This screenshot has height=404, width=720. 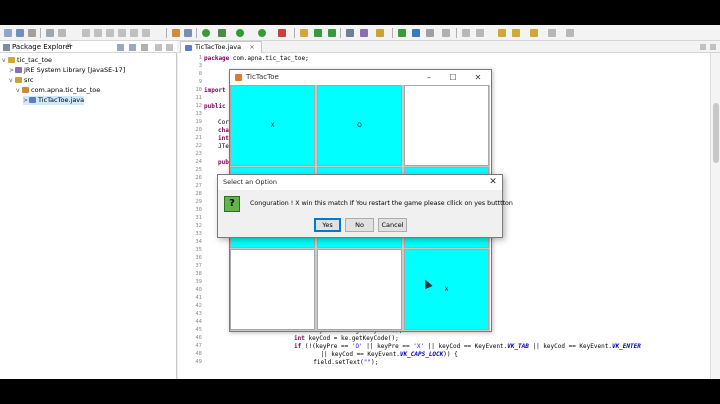 What do you see at coordinates (198, 154) in the screenshot?
I see `line-number: 23` at bounding box center [198, 154].